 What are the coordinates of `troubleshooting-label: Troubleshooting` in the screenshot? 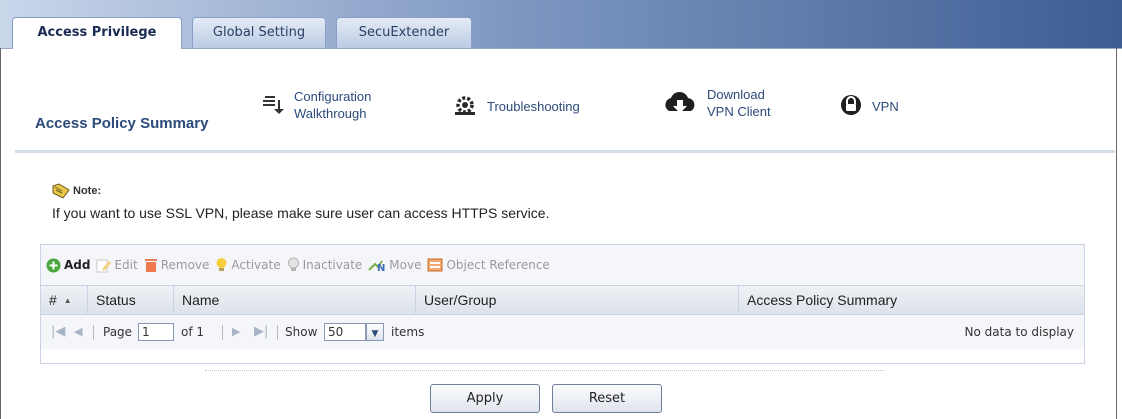 It's located at (533, 106).